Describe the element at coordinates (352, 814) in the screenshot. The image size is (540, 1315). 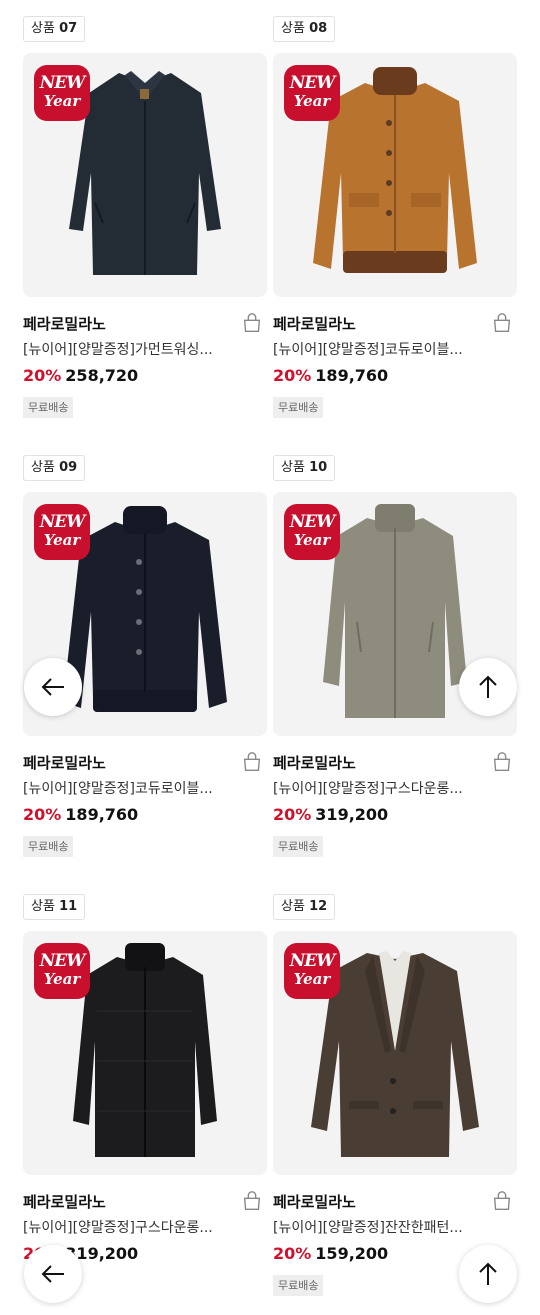
I see `sale-price: 319,200` at that location.